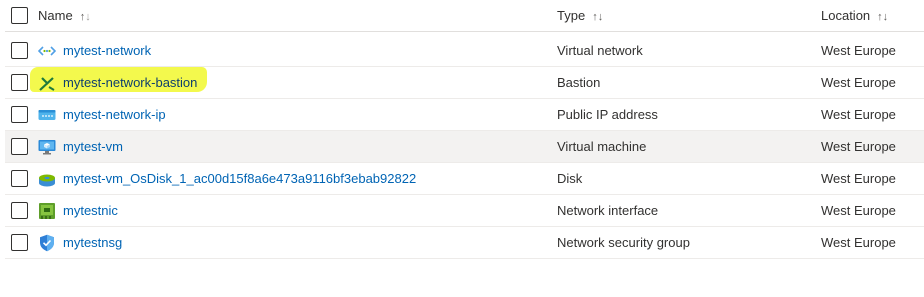  I want to click on table-row: mytest-vm Virtual machine West Europe, so click(464, 147).